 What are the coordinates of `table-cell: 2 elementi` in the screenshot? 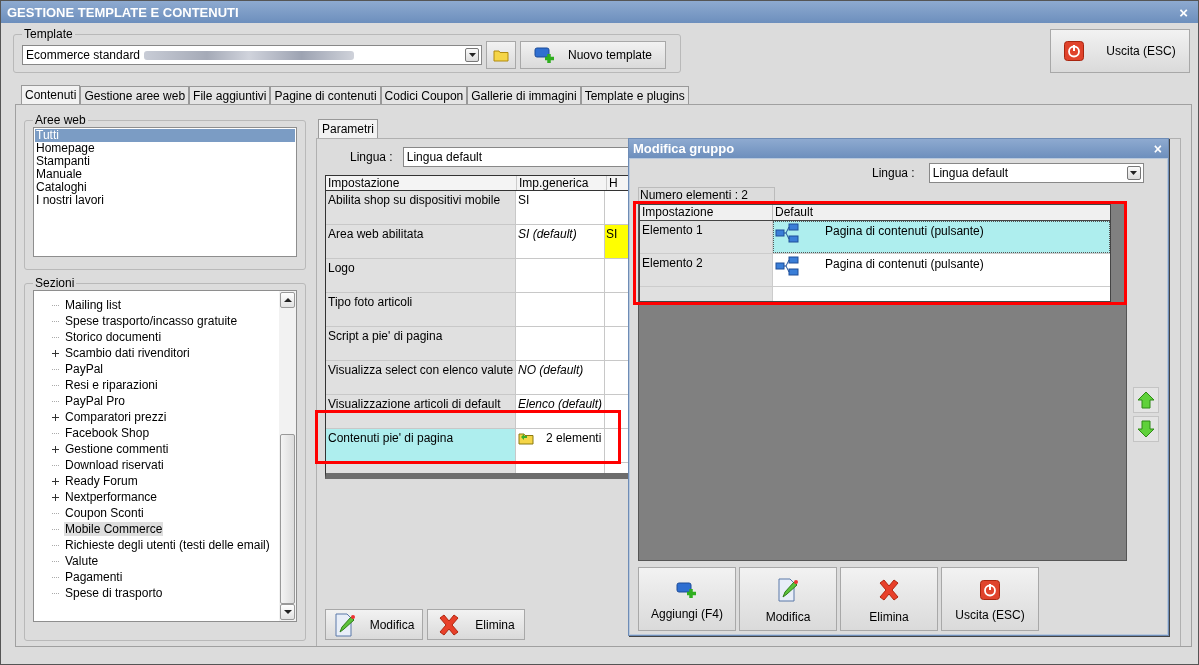 It's located at (574, 438).